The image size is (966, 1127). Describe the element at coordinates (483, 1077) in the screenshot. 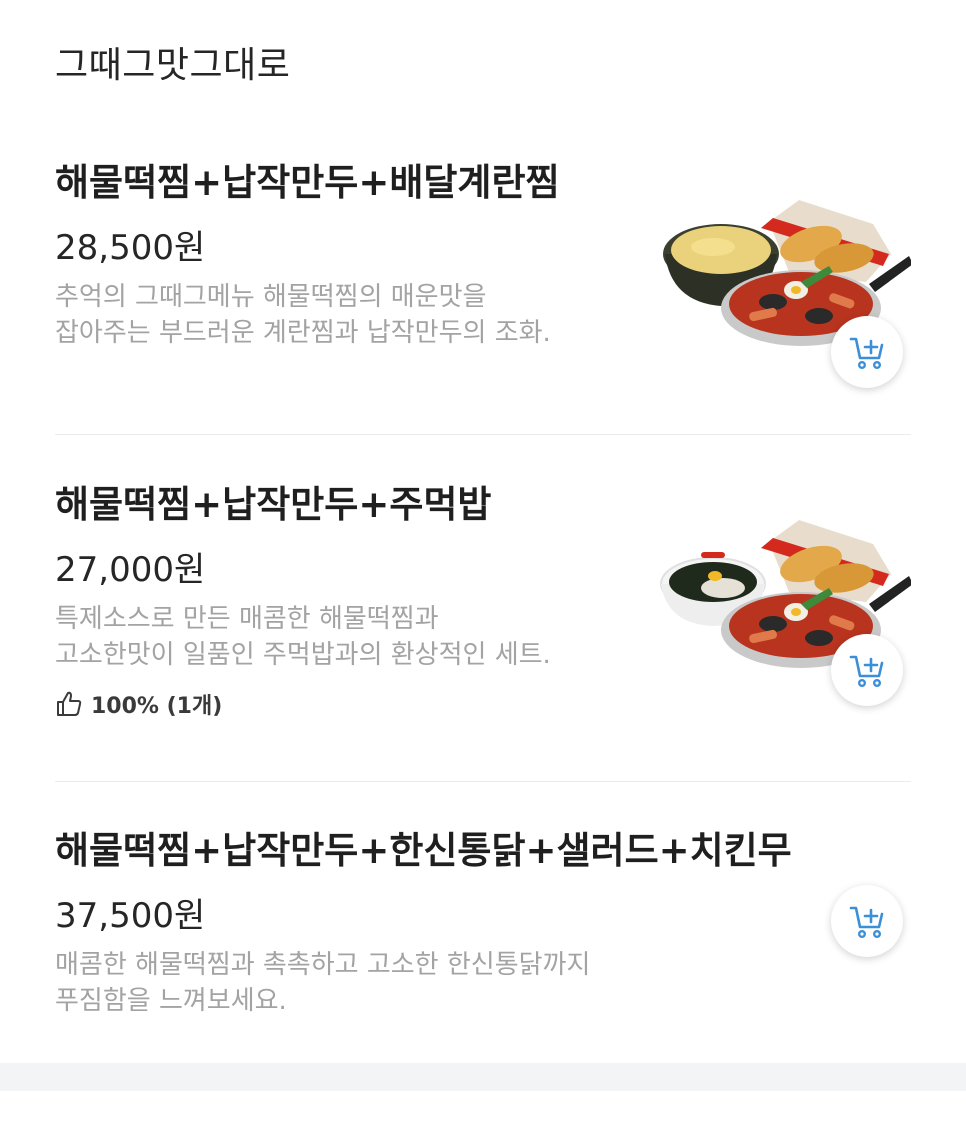

I see `section-separator-bar` at that location.